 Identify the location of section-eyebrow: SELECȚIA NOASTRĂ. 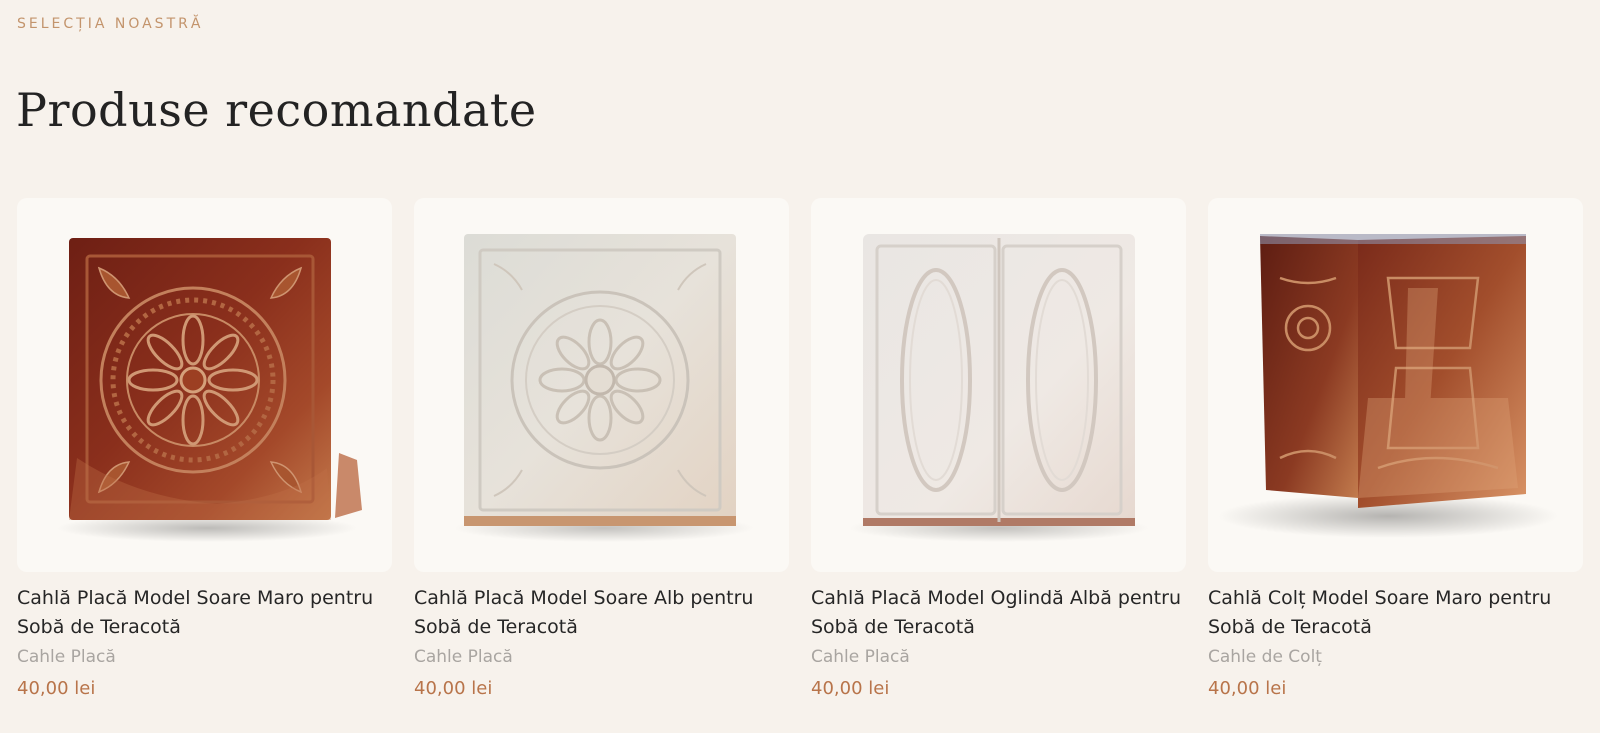
(110, 24).